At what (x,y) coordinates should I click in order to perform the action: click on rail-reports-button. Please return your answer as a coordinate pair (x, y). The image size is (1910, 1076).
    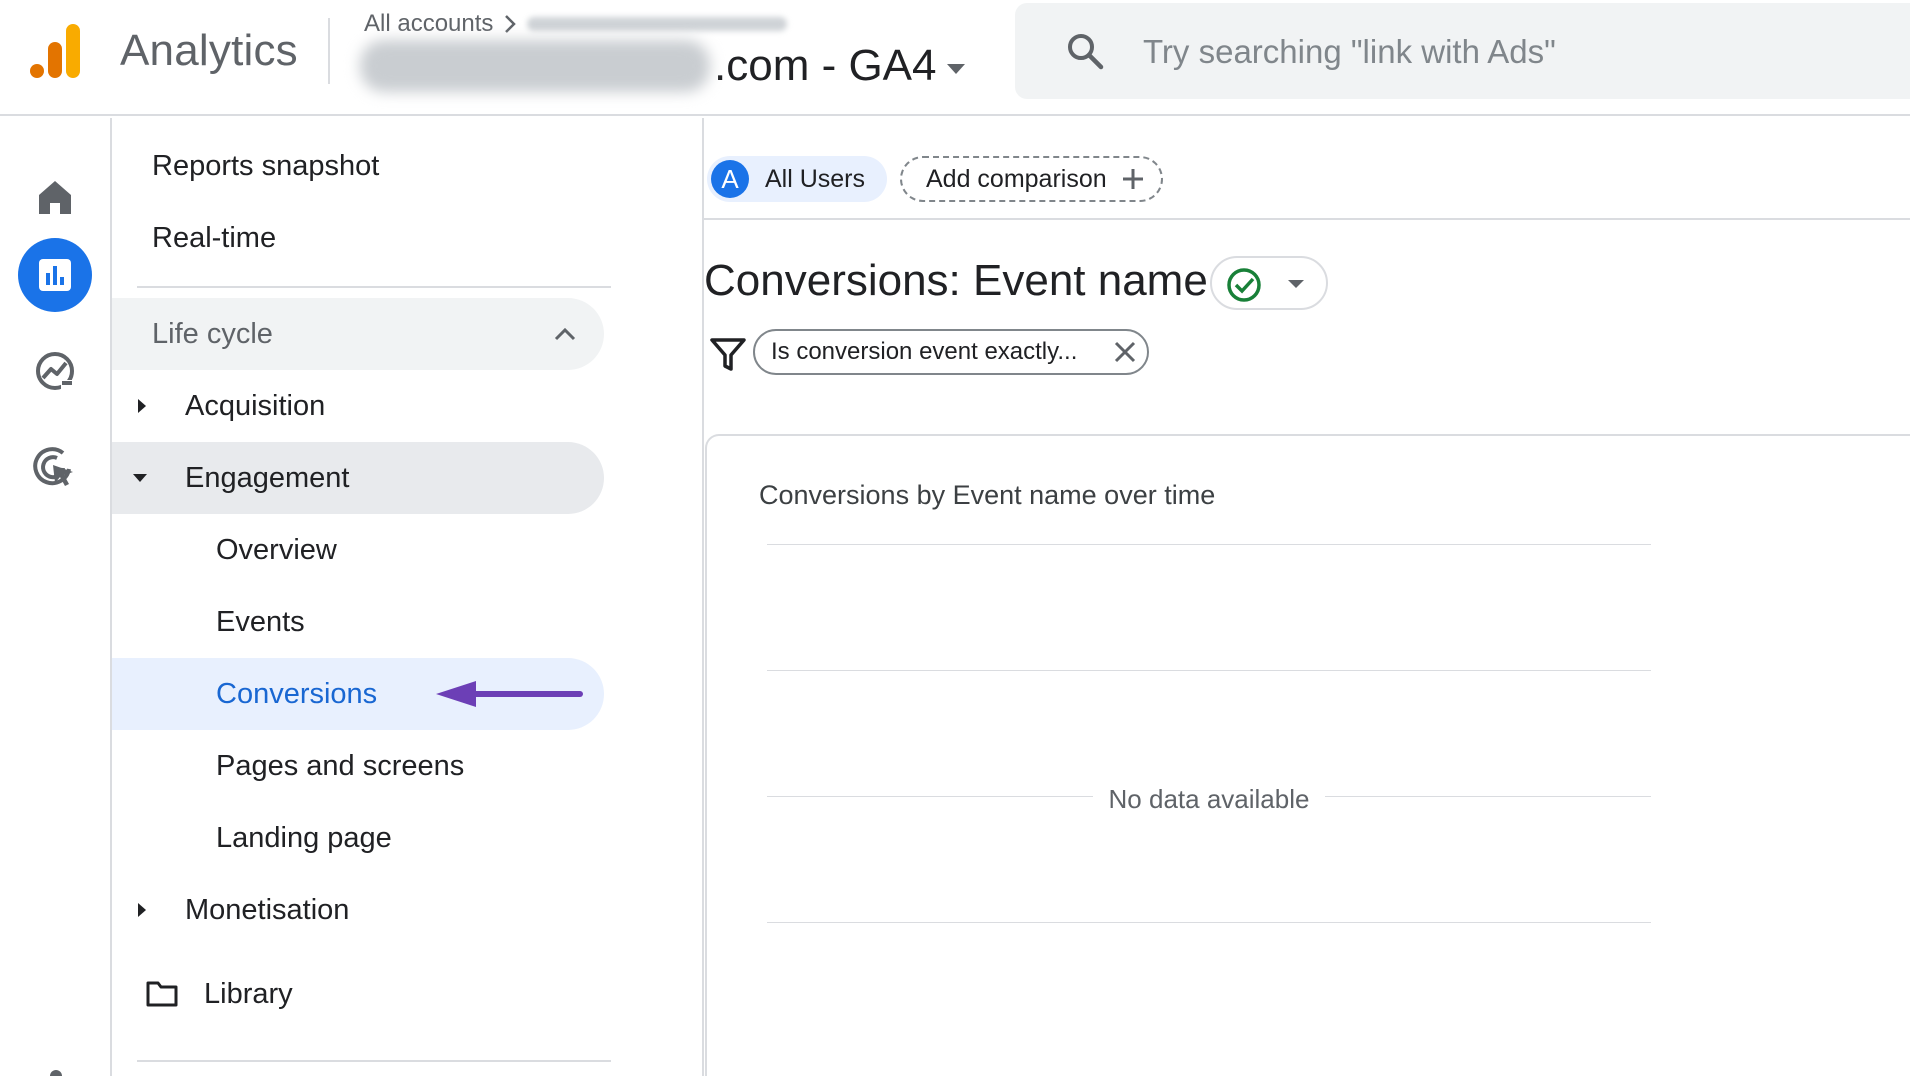
    Looking at the image, I should click on (55, 275).